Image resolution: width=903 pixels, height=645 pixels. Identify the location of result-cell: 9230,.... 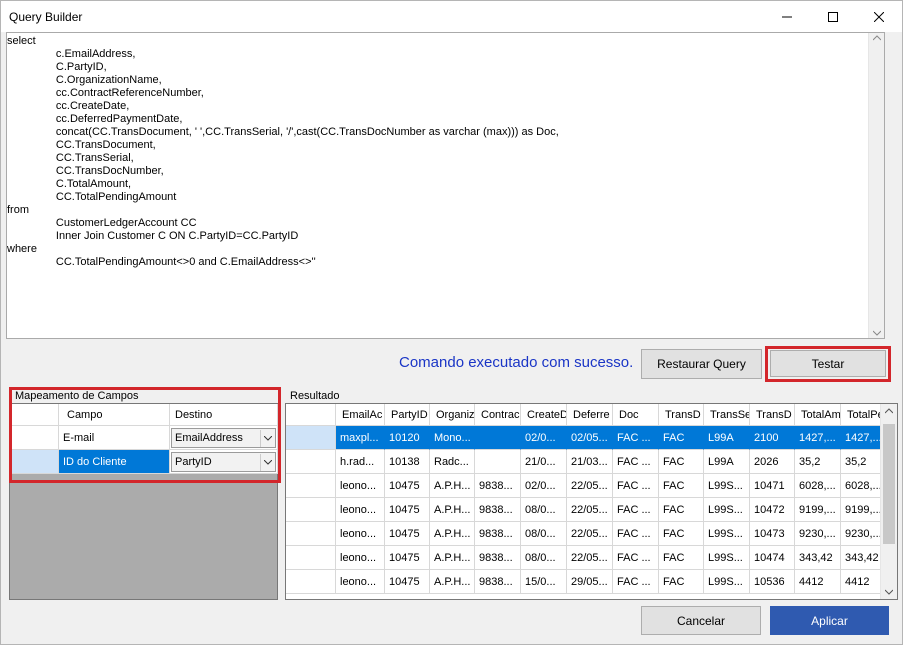
(818, 534).